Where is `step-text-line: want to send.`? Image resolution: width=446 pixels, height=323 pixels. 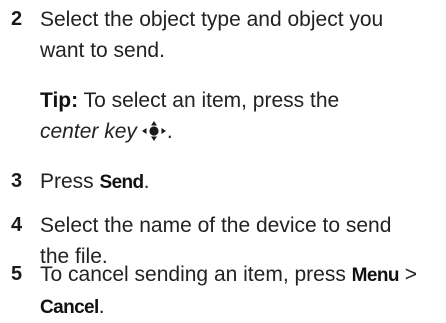
step-text-line: want to send. is located at coordinates (102, 50).